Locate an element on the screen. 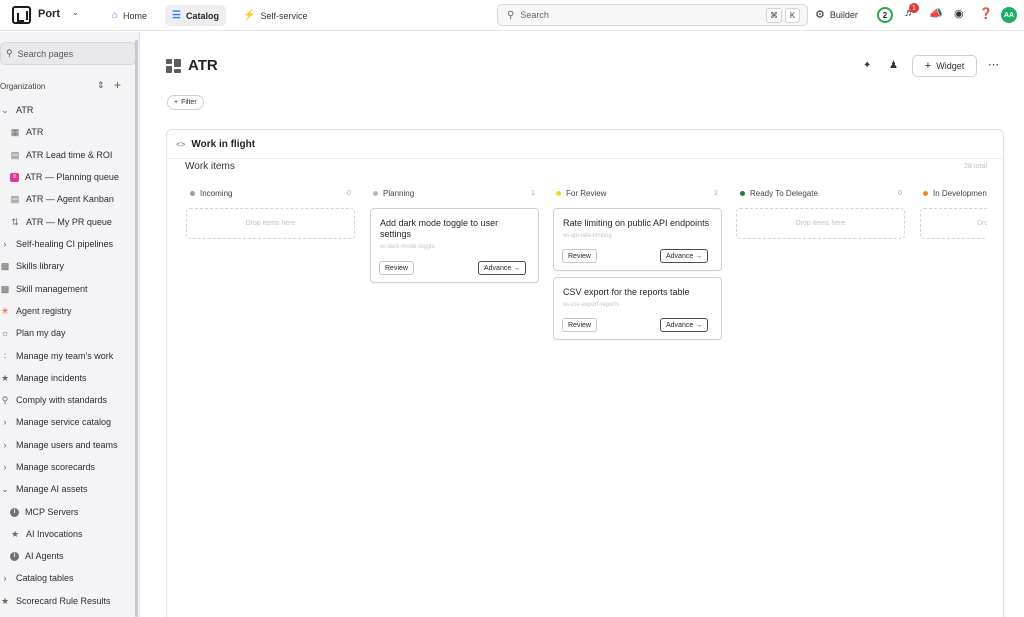  builder-button: ⚙ Builder is located at coordinates (836, 14).